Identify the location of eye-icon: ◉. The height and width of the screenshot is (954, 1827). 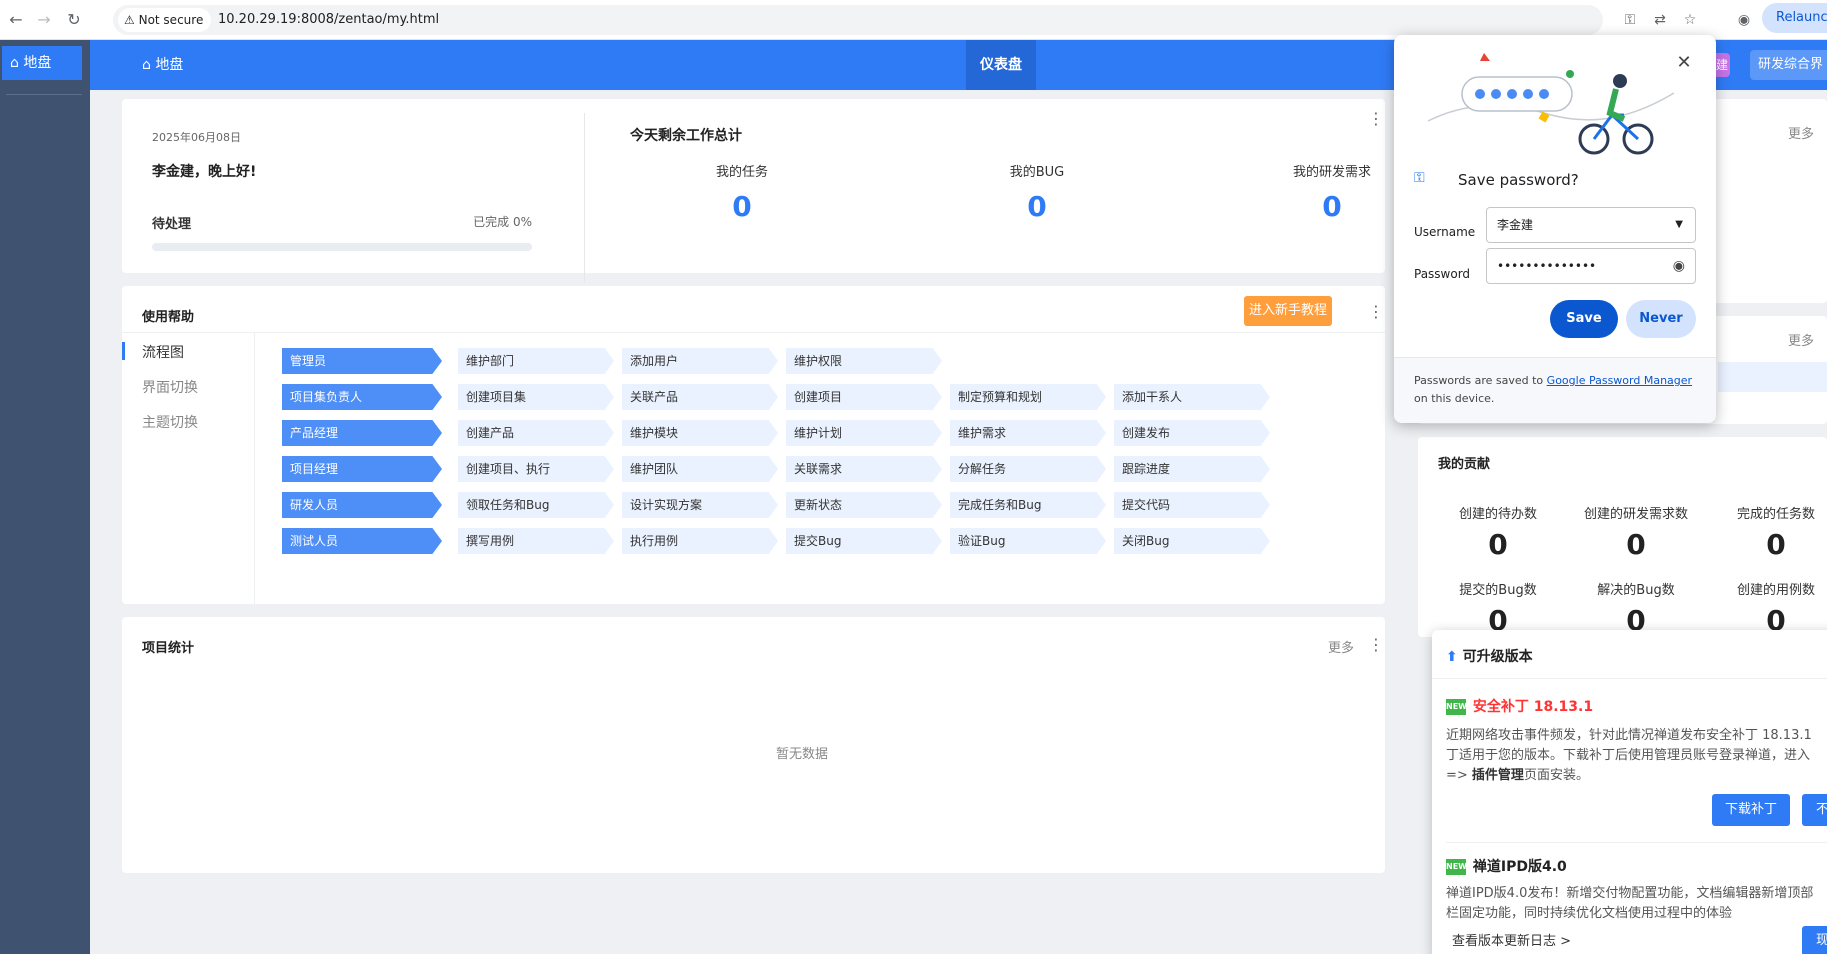
(1679, 266).